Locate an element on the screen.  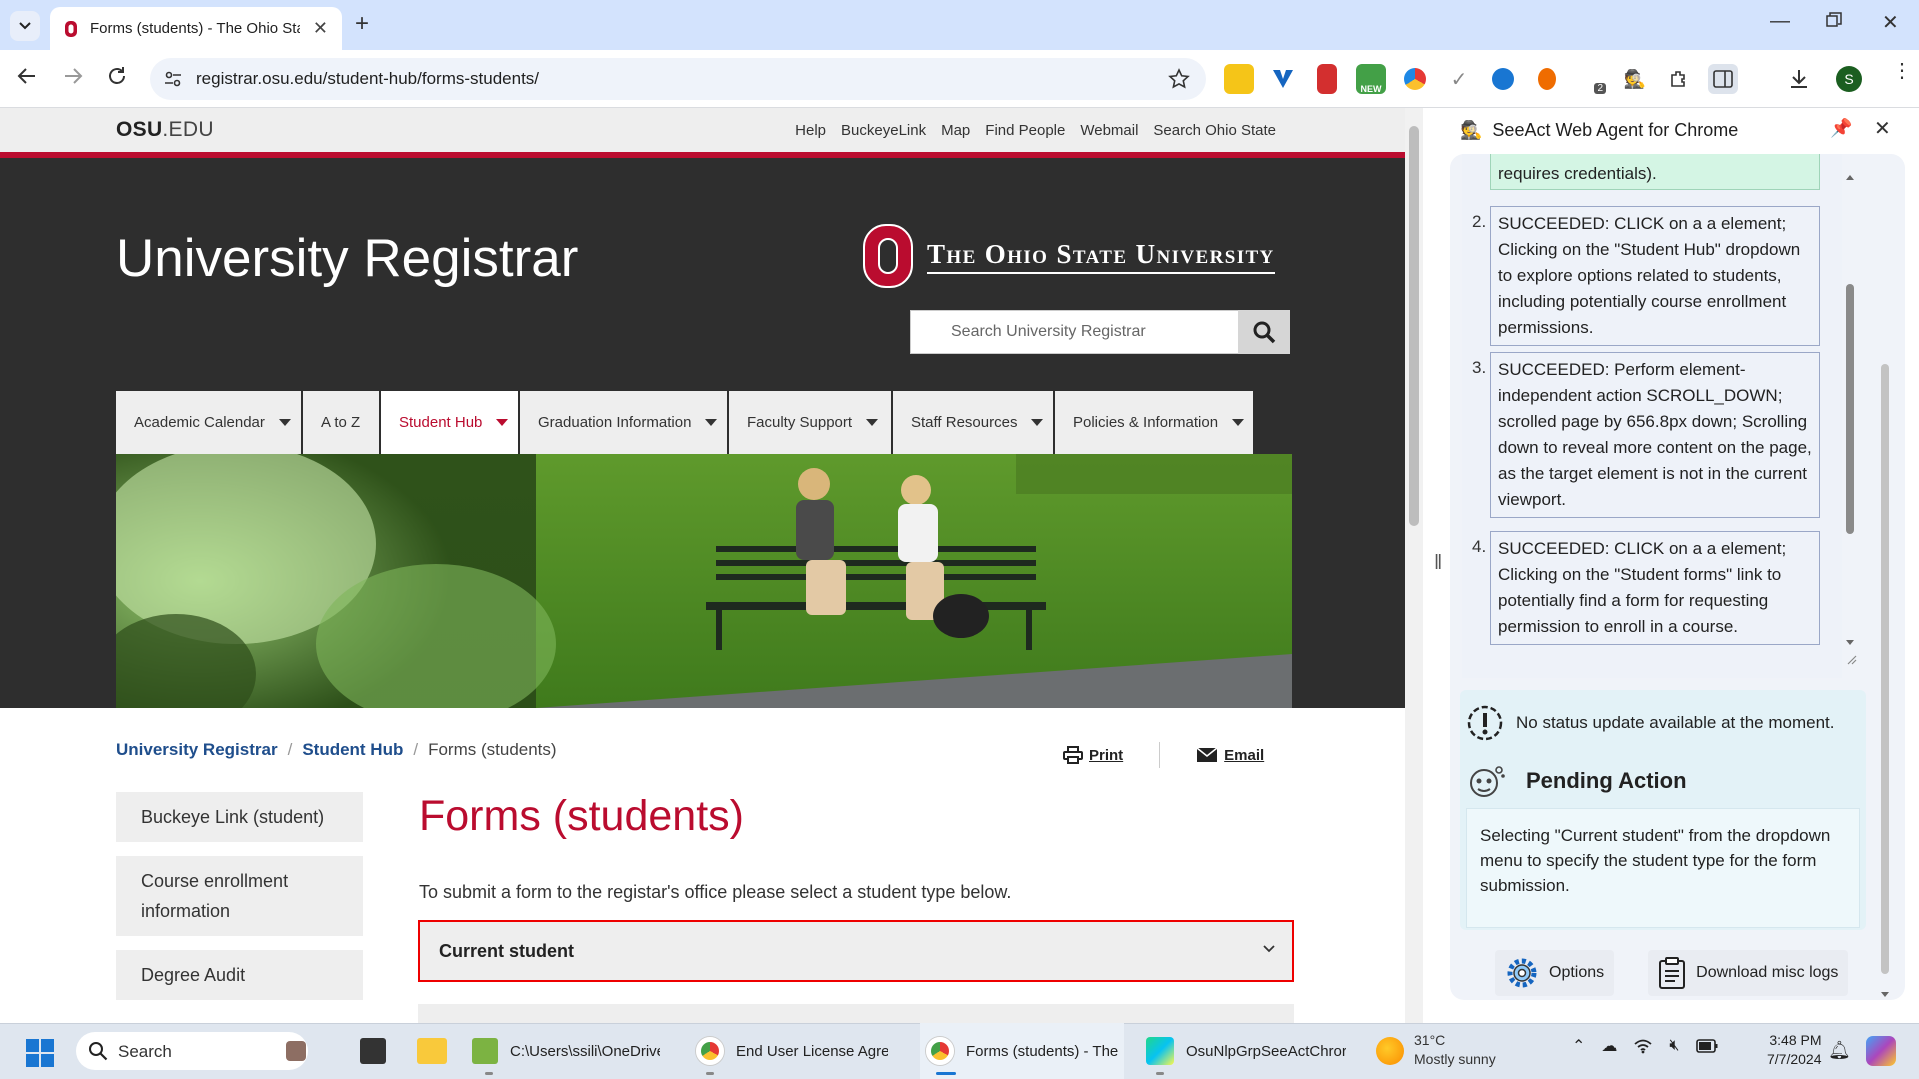
breadcrumb-university-registrar: University Registrar is located at coordinates (197, 750).